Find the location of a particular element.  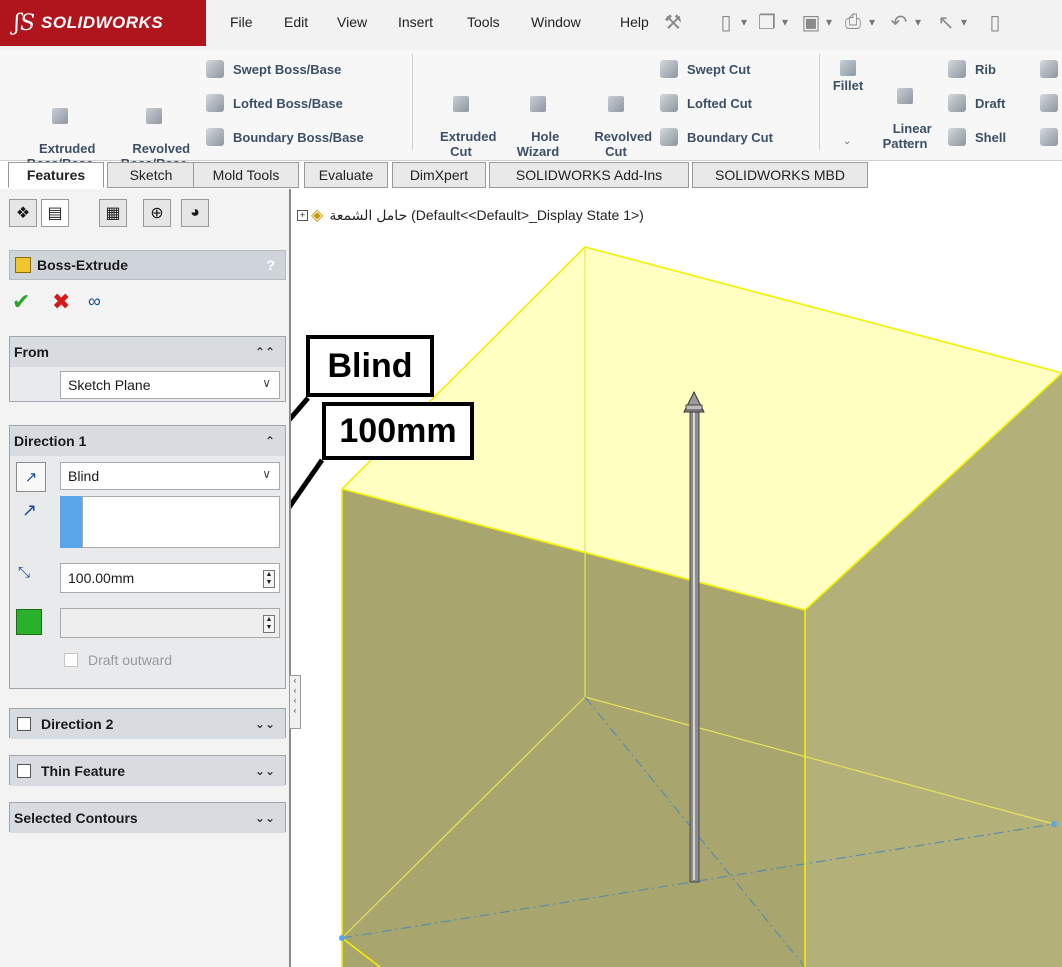

depth-input: 100.00mm ▲ ▼ is located at coordinates (170, 578).